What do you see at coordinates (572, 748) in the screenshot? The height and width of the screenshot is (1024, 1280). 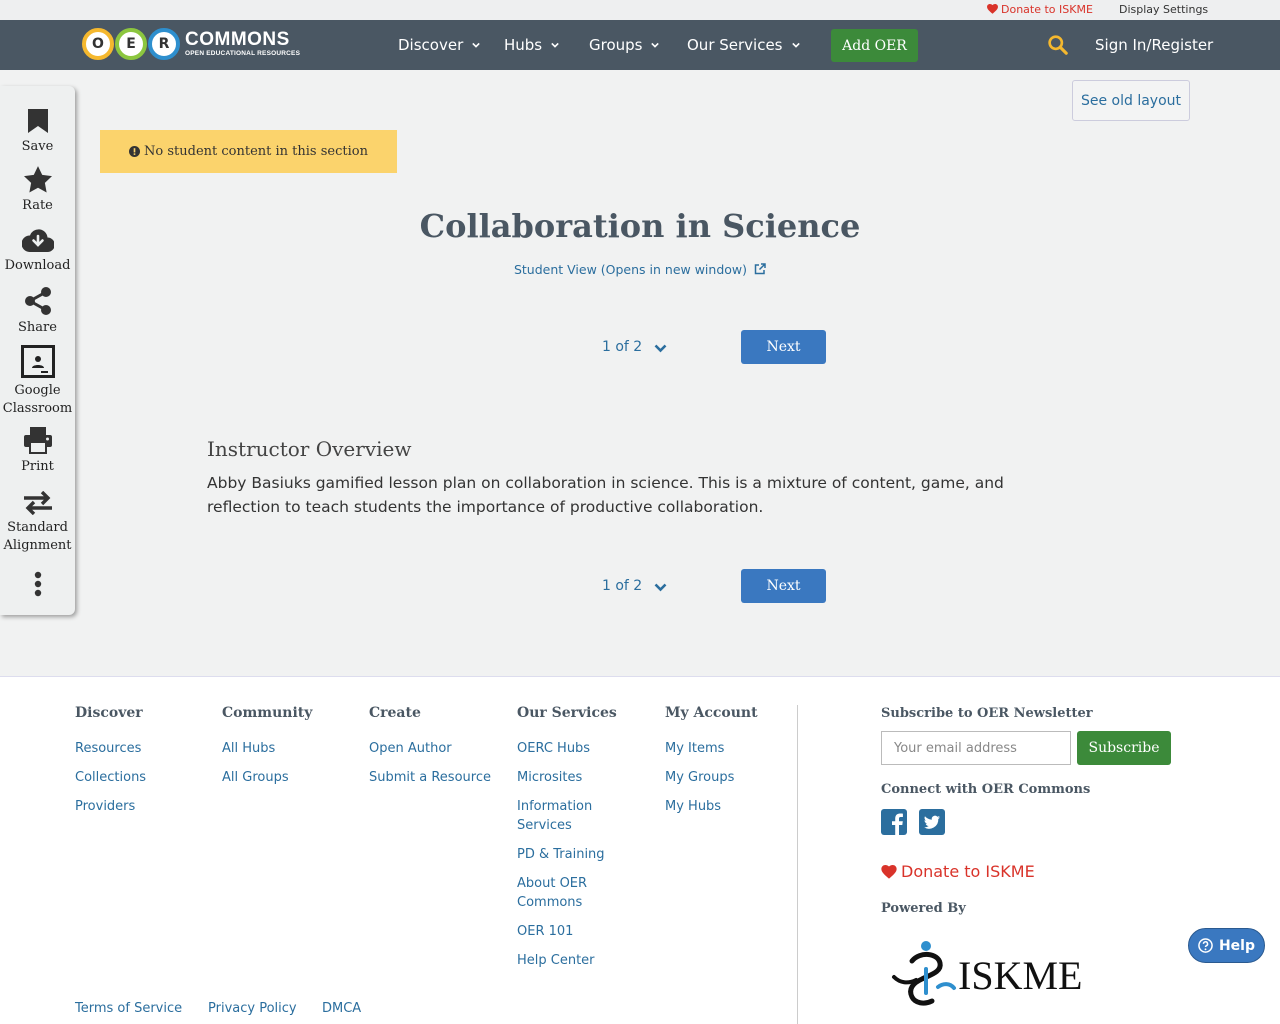 I see `footer-link-oerc-hubs: OERC Hubs` at bounding box center [572, 748].